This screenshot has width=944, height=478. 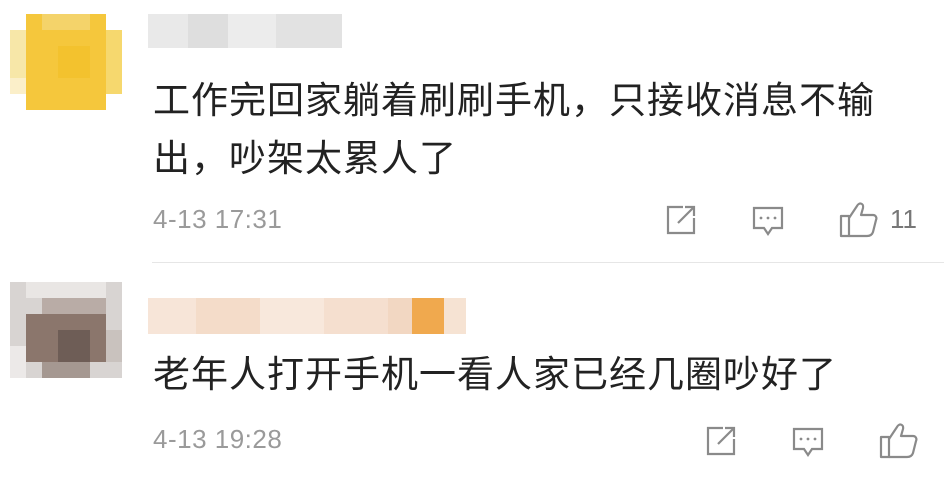 What do you see at coordinates (495, 374) in the screenshot?
I see `comment-text: 老年人打开手机一看人家已经几圈吵好了` at bounding box center [495, 374].